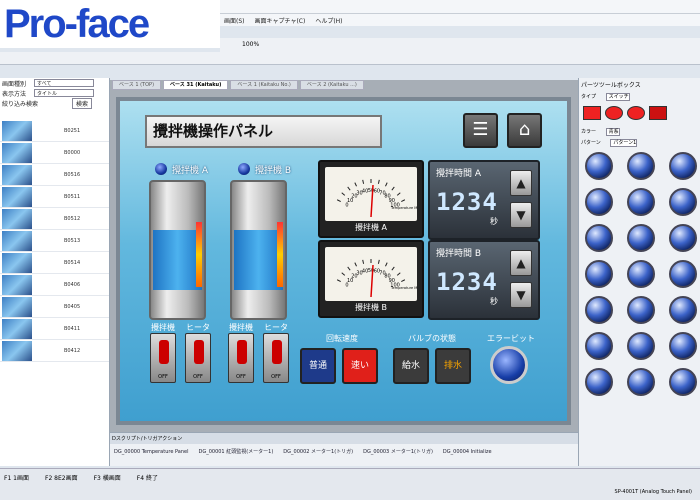 Image resolution: width=700 pixels, height=500 pixels. Describe the element at coordinates (235, 451) in the screenshot. I see `script-item: DG_00001 紅頭監視(メーター1)` at that location.